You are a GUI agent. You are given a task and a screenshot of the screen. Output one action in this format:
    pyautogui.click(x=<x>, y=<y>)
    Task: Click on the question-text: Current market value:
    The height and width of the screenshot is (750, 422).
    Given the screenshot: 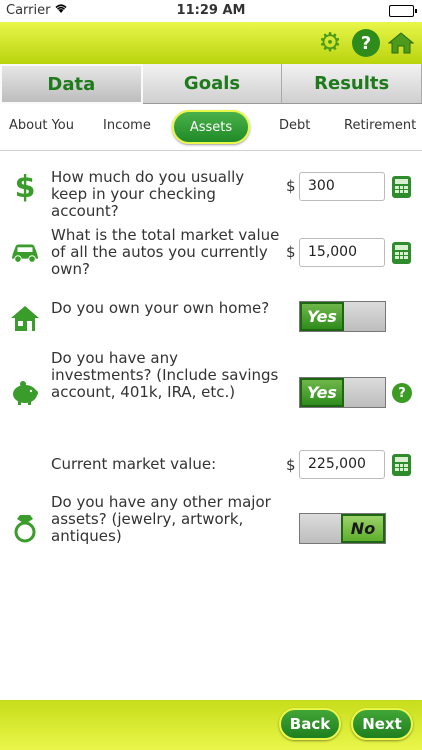 What is the action you would take?
    pyautogui.click(x=134, y=464)
    